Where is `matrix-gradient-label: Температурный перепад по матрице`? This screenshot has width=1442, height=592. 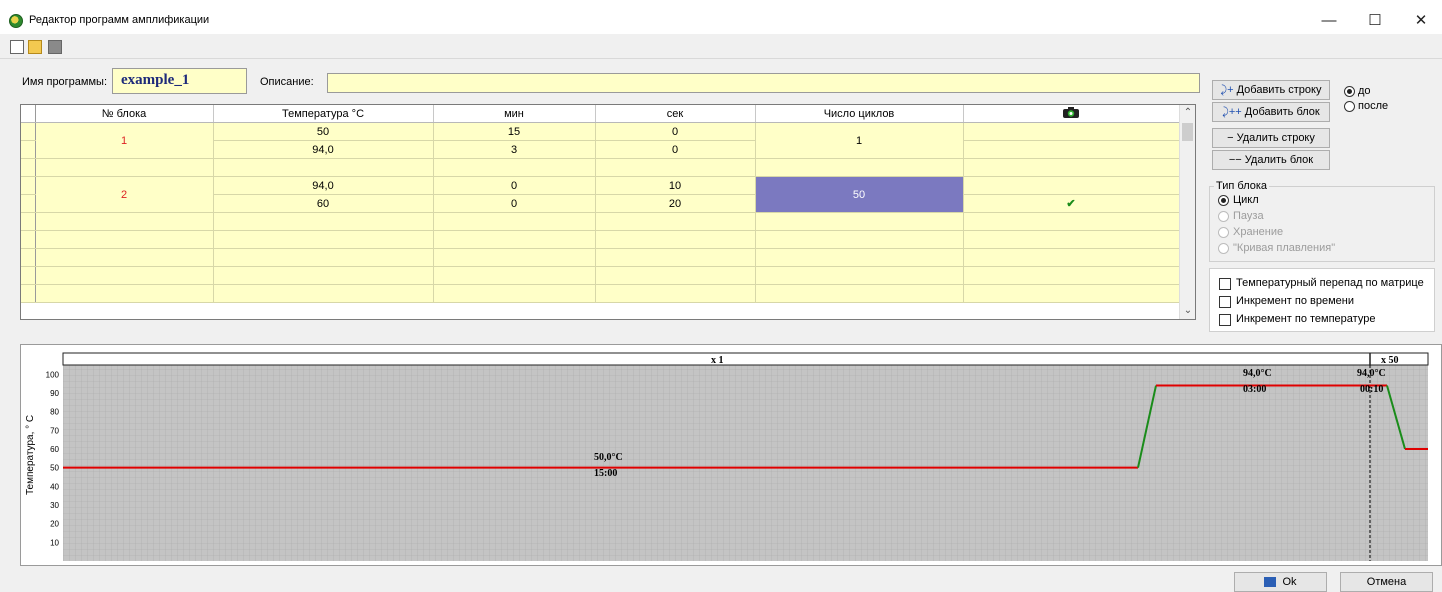 matrix-gradient-label: Температурный перепад по матрице is located at coordinates (1330, 283).